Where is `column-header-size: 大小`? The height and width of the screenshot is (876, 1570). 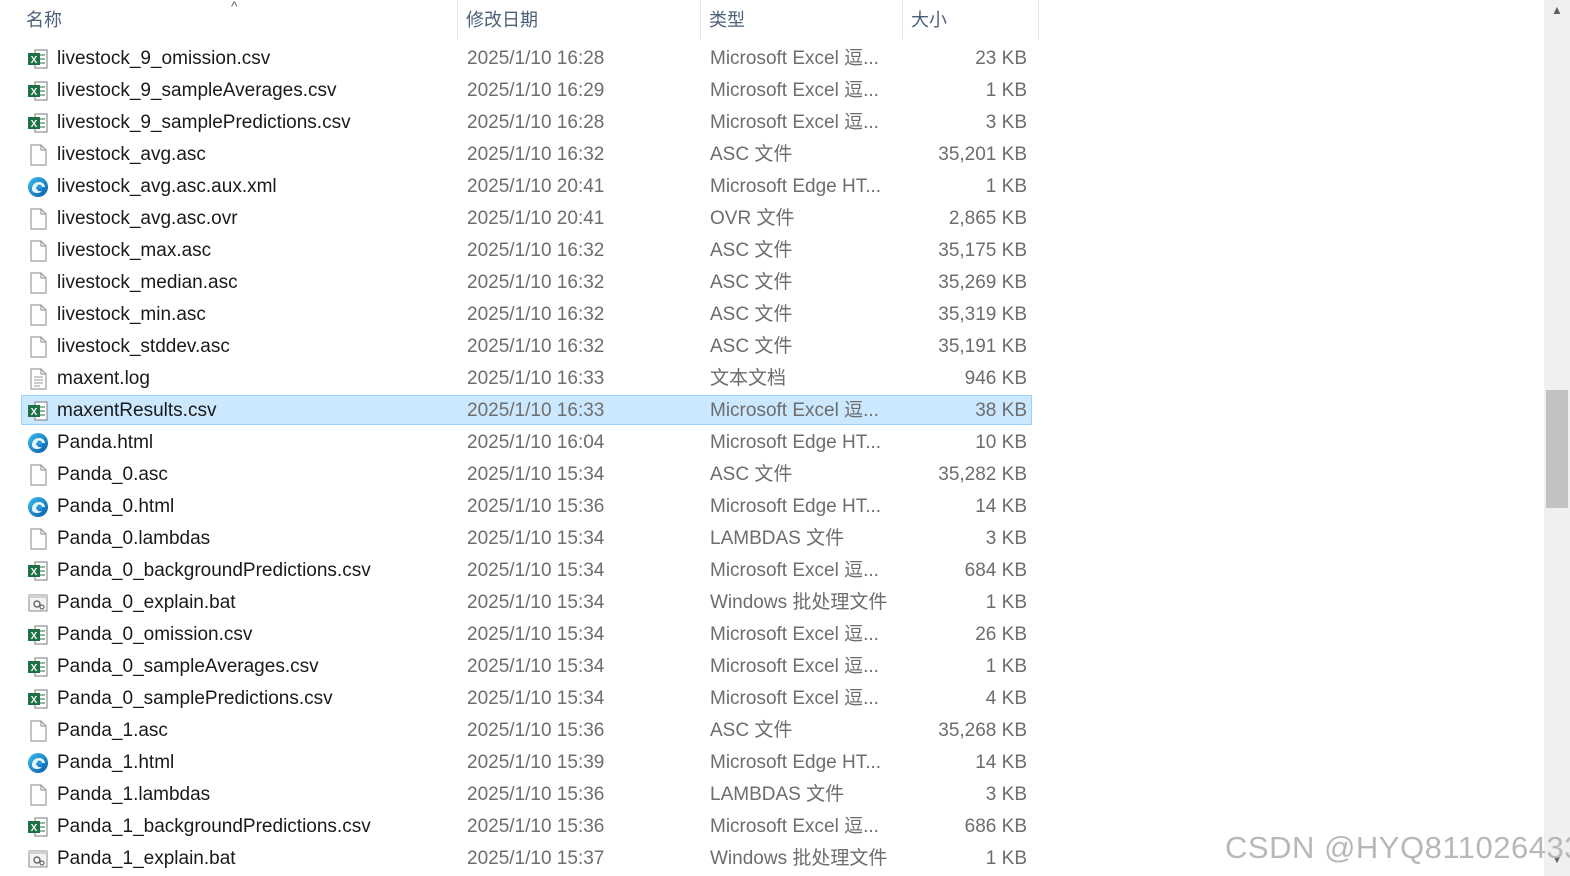
column-header-size: 大小 is located at coordinates (971, 20).